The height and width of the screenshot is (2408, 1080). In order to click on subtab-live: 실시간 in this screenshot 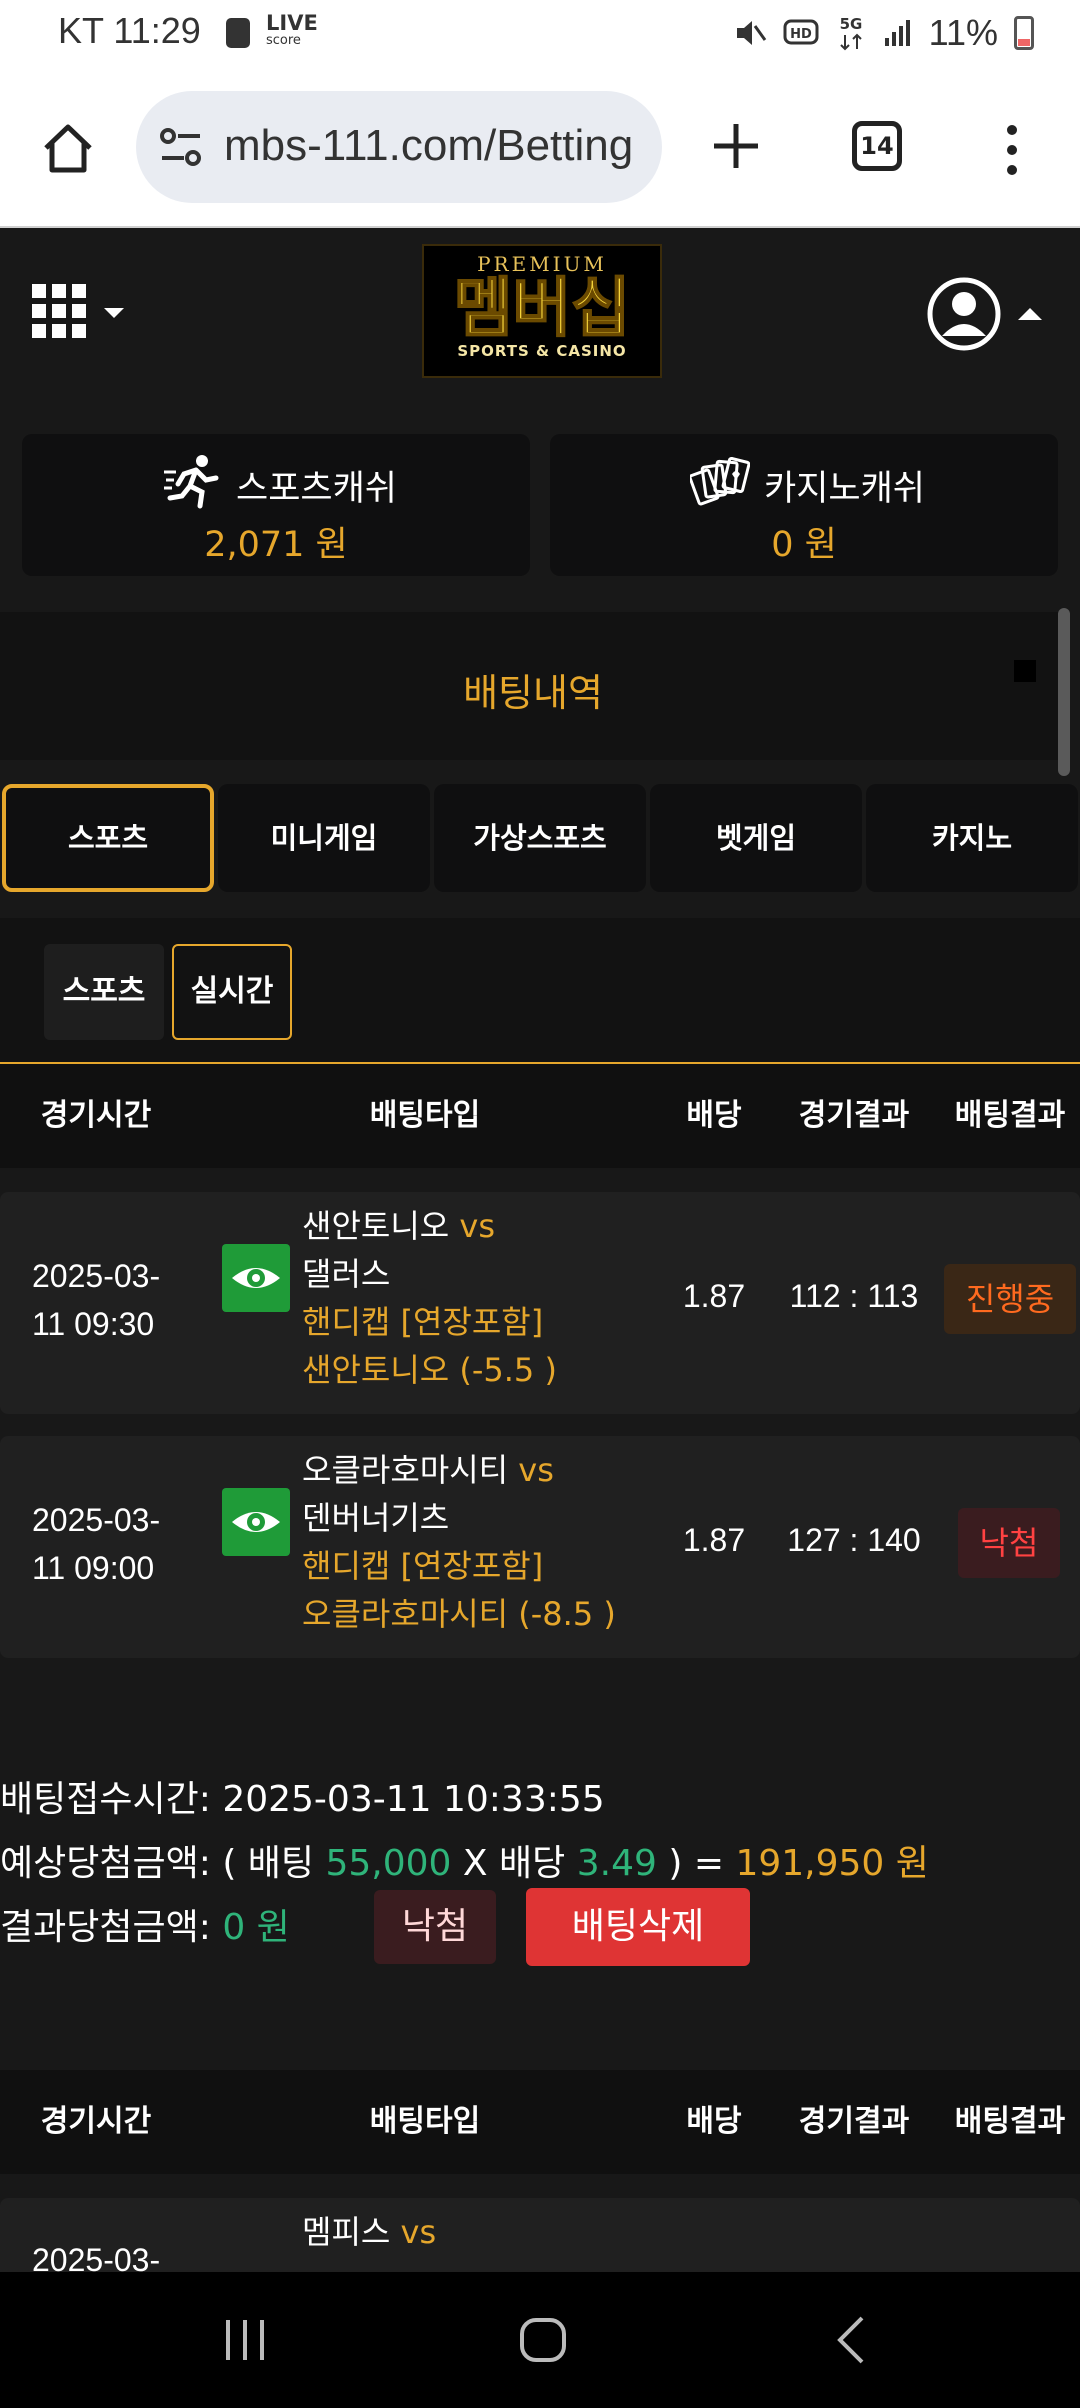, I will do `click(232, 992)`.